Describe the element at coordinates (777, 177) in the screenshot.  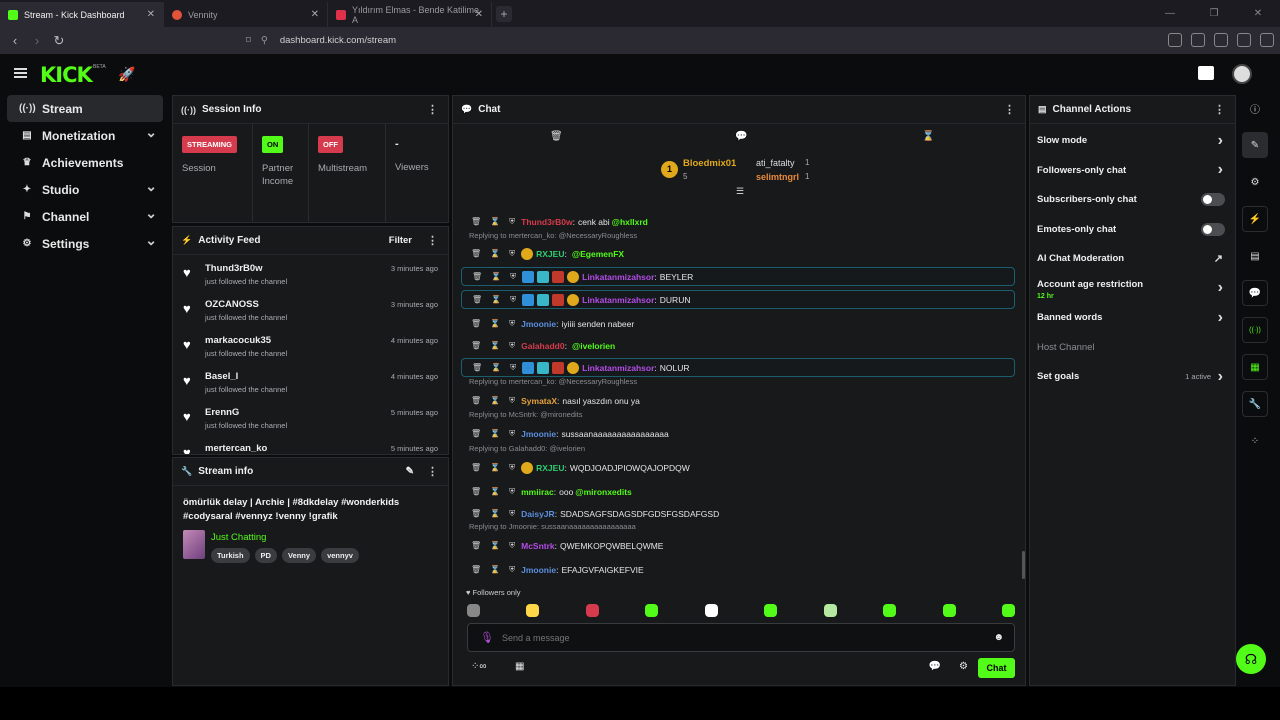
I see `gifter-3-name: selimtngrl` at that location.